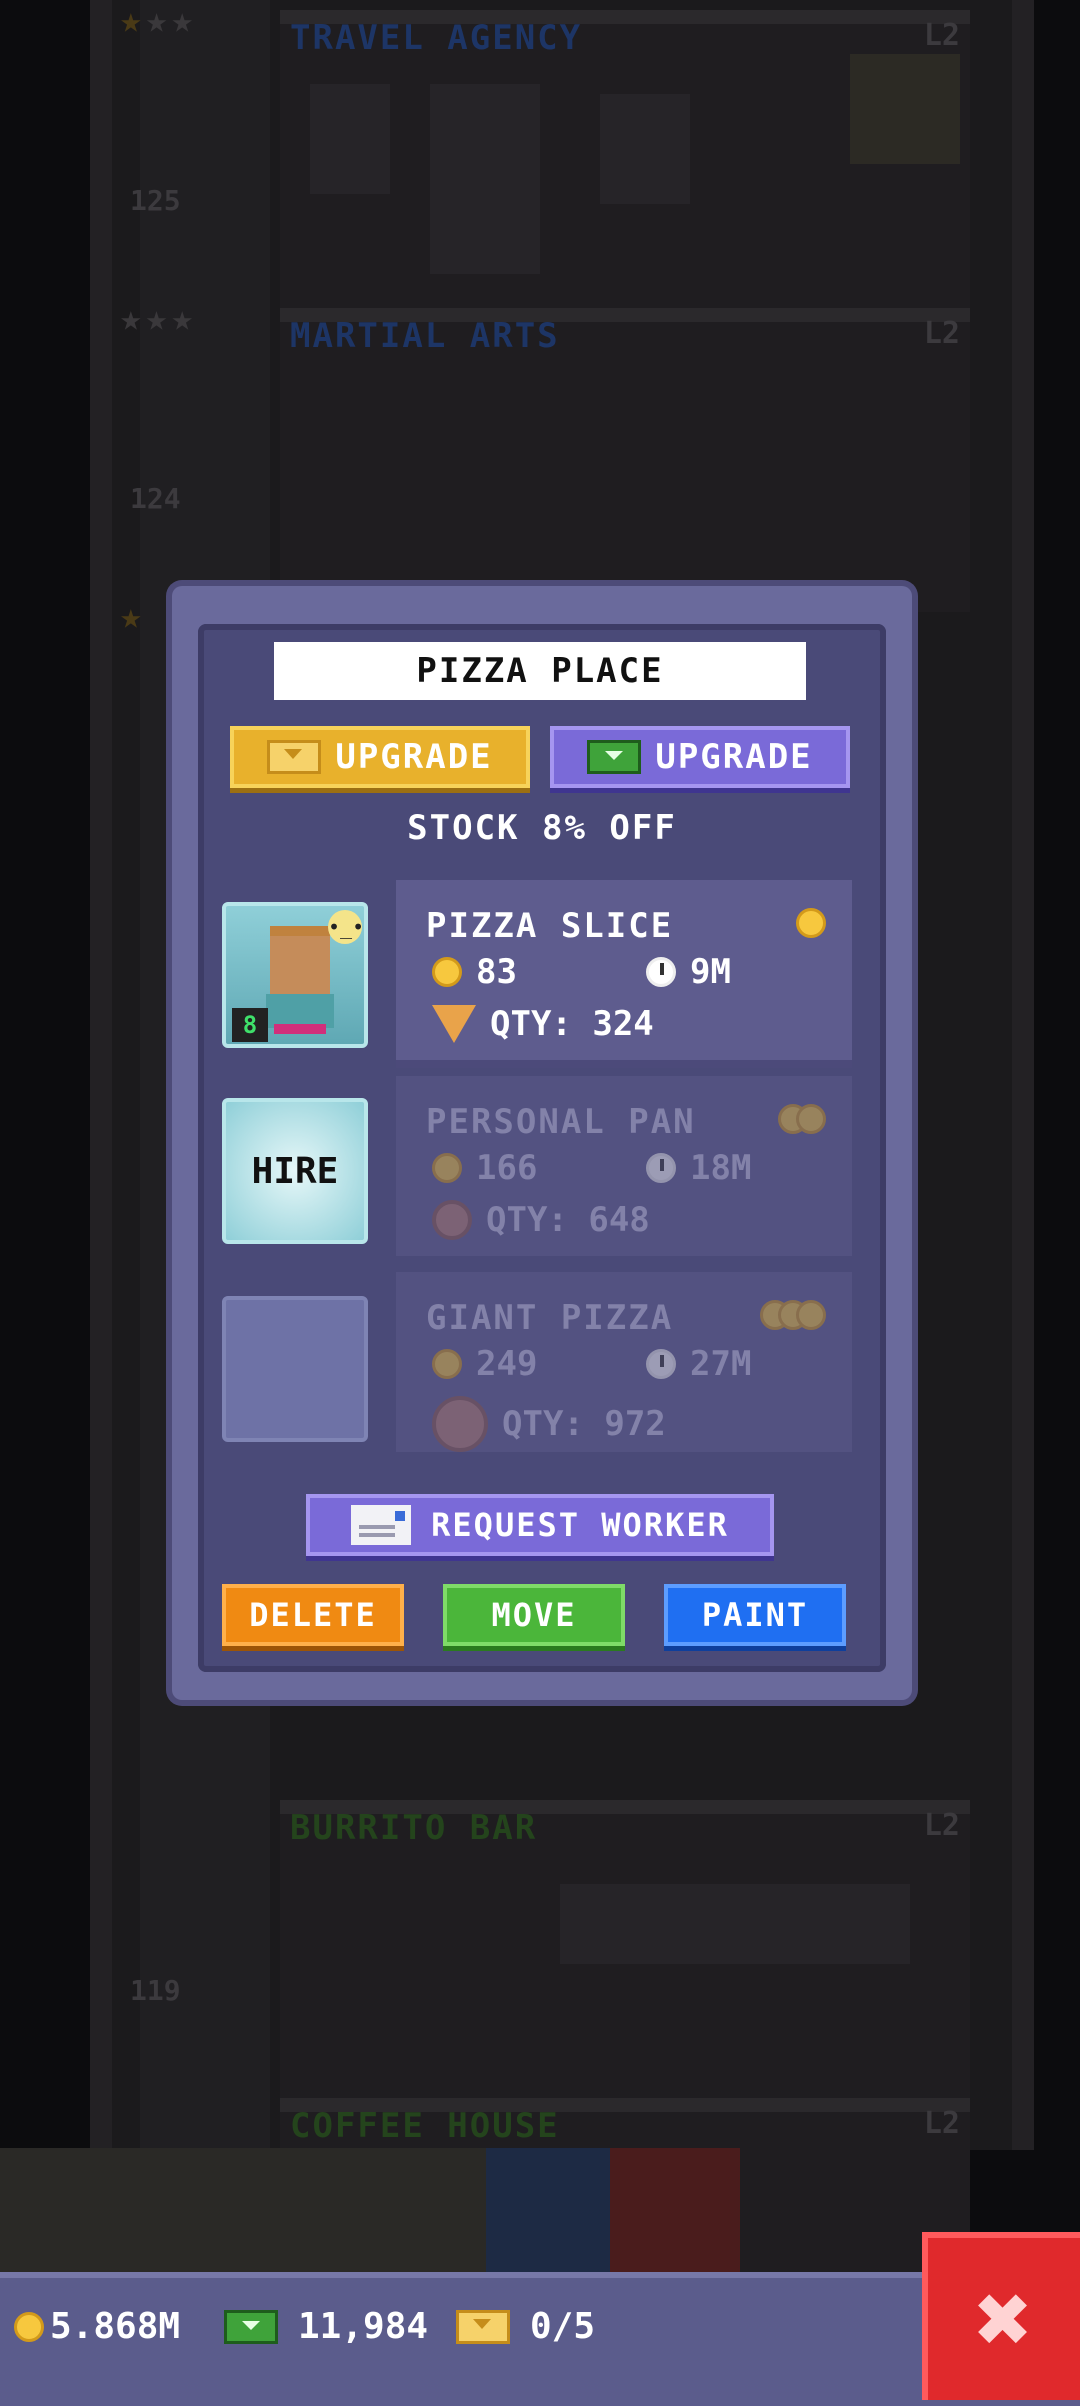  Describe the element at coordinates (346, 927) in the screenshot. I see `neutral-face-icon: •_•` at that location.